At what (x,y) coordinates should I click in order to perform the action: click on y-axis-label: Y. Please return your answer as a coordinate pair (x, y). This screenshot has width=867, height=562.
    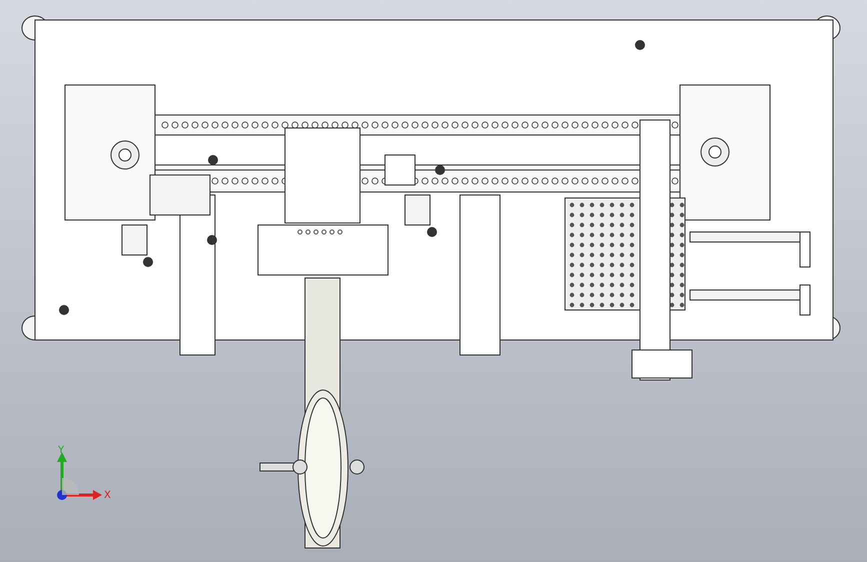
    Looking at the image, I should click on (61, 450).